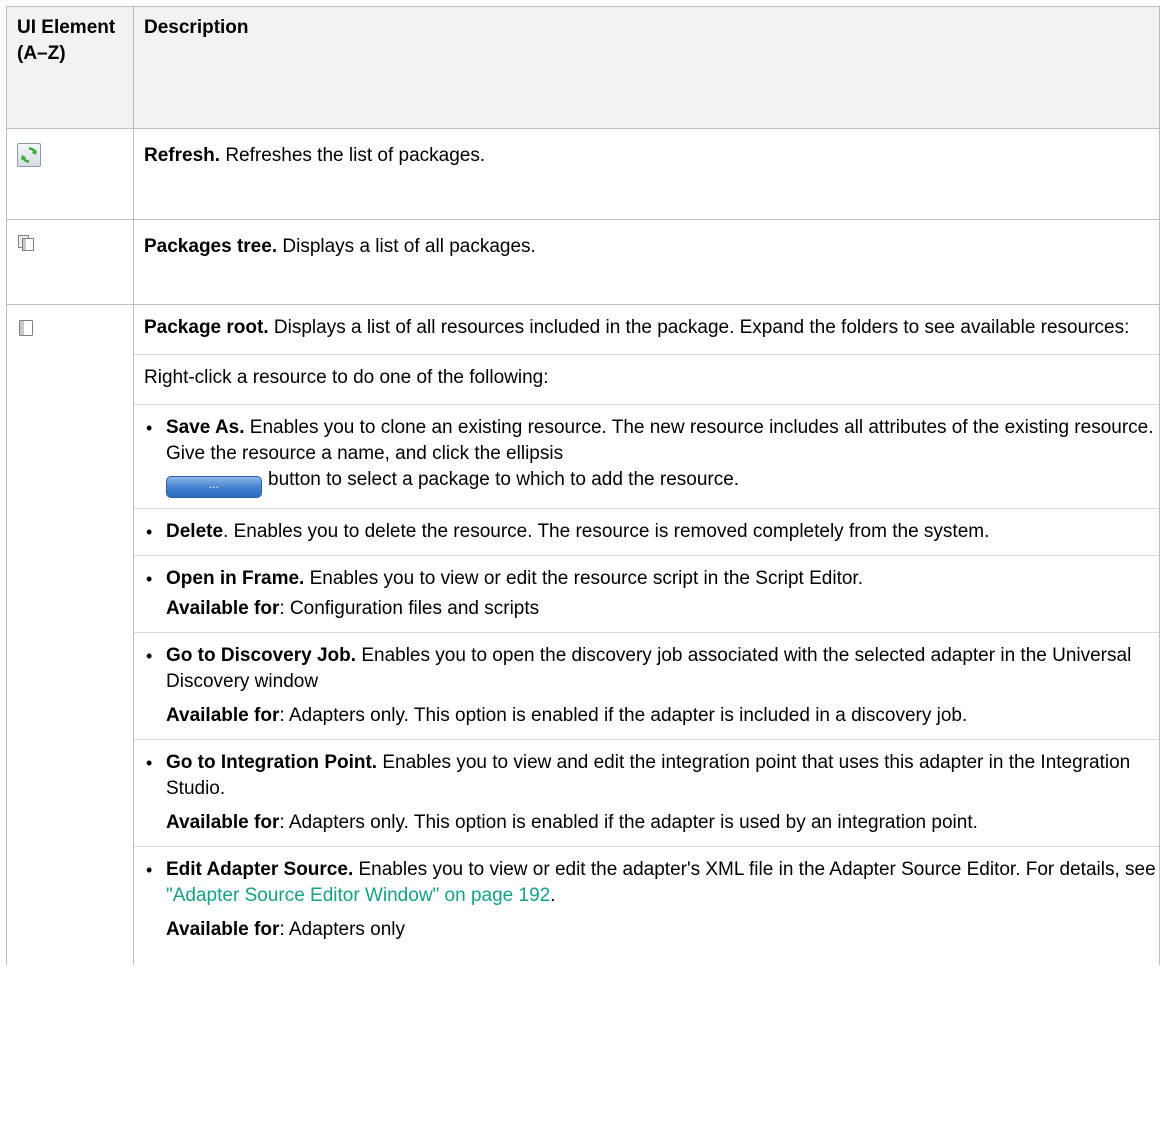 This screenshot has height=1143, width=1164. Describe the element at coordinates (29, 155) in the screenshot. I see `refresh-icon` at that location.